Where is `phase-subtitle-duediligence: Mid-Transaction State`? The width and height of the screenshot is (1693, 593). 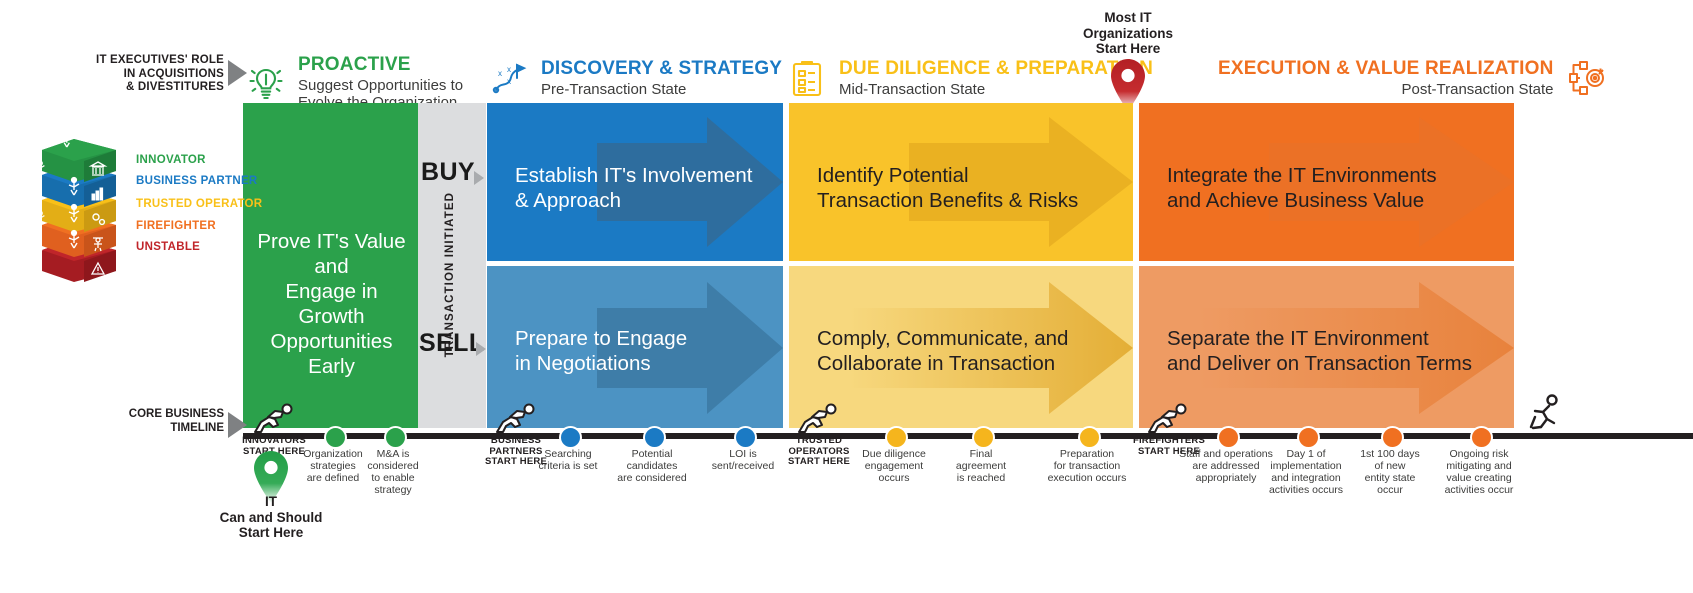
phase-subtitle-duediligence: Mid-Transaction State is located at coordinates (912, 89).